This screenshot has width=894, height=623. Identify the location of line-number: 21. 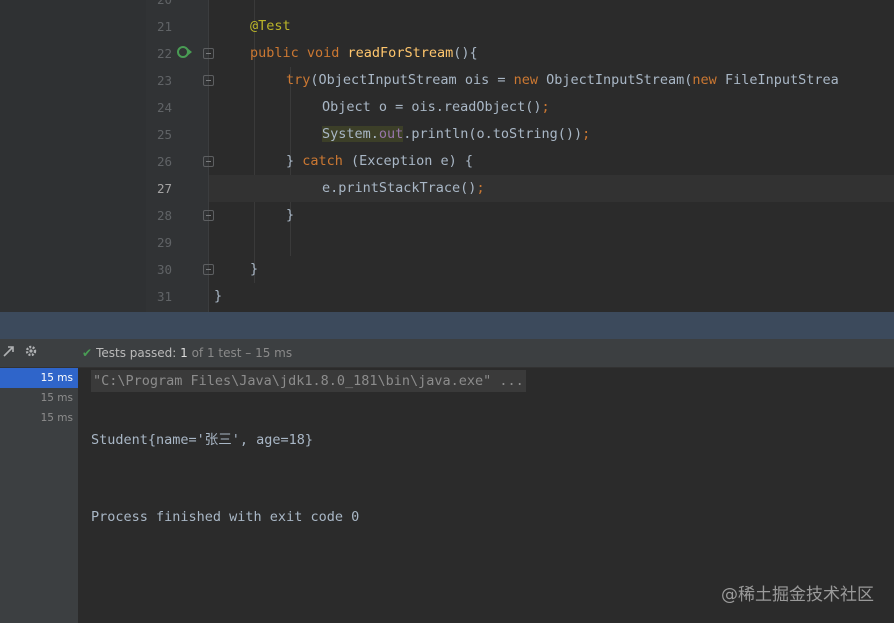
(164, 26).